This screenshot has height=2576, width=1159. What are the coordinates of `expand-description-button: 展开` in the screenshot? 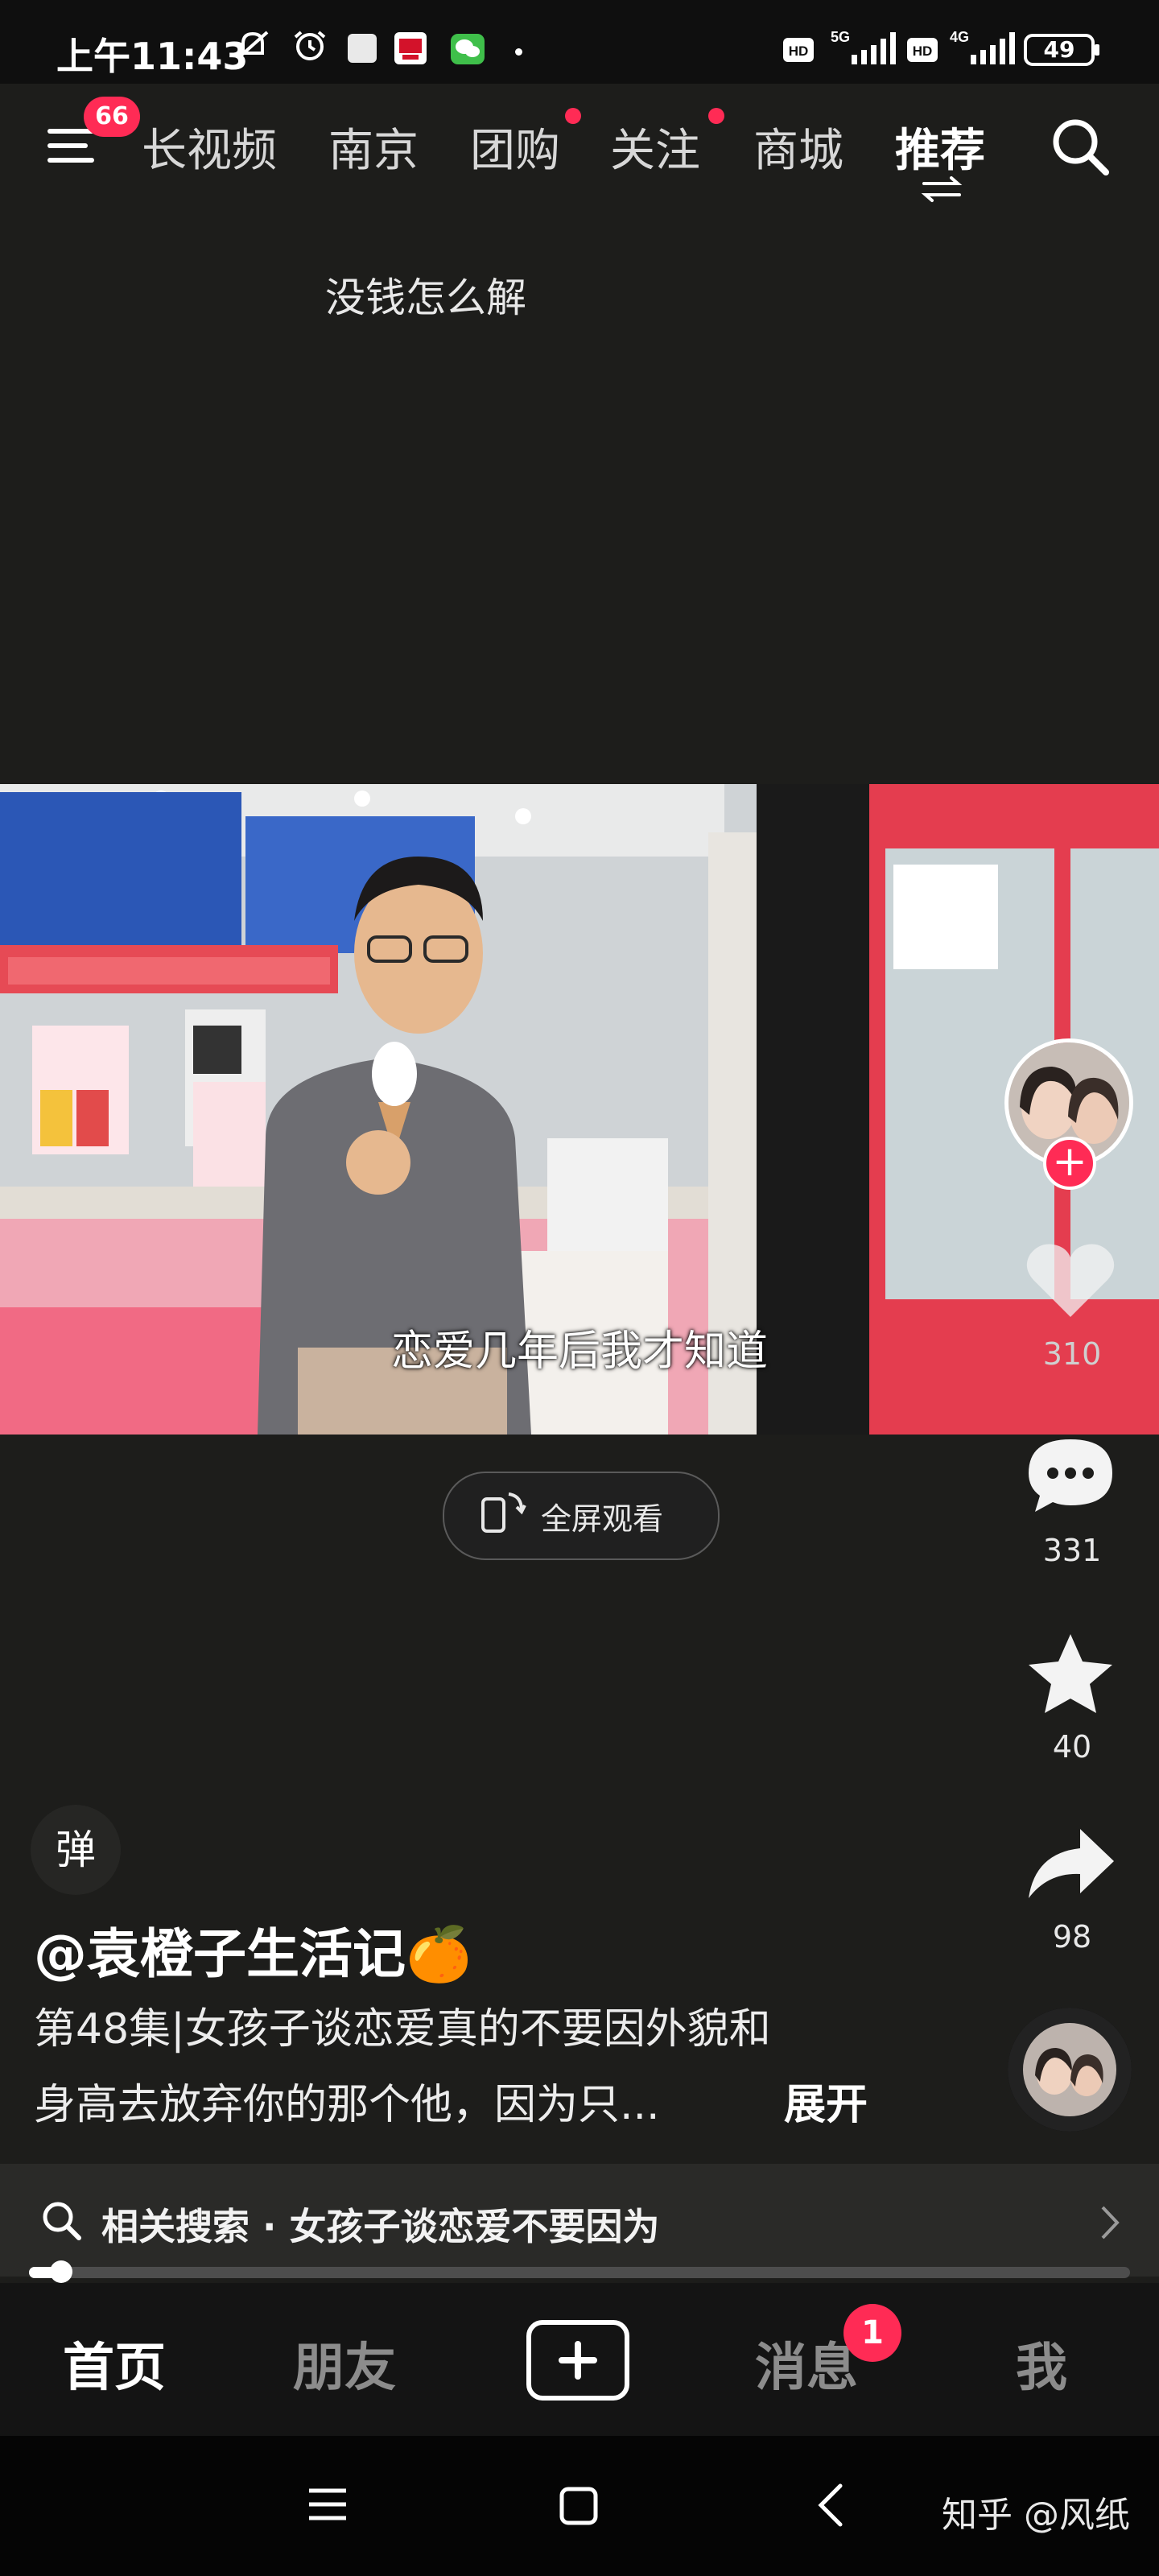 It's located at (826, 2100).